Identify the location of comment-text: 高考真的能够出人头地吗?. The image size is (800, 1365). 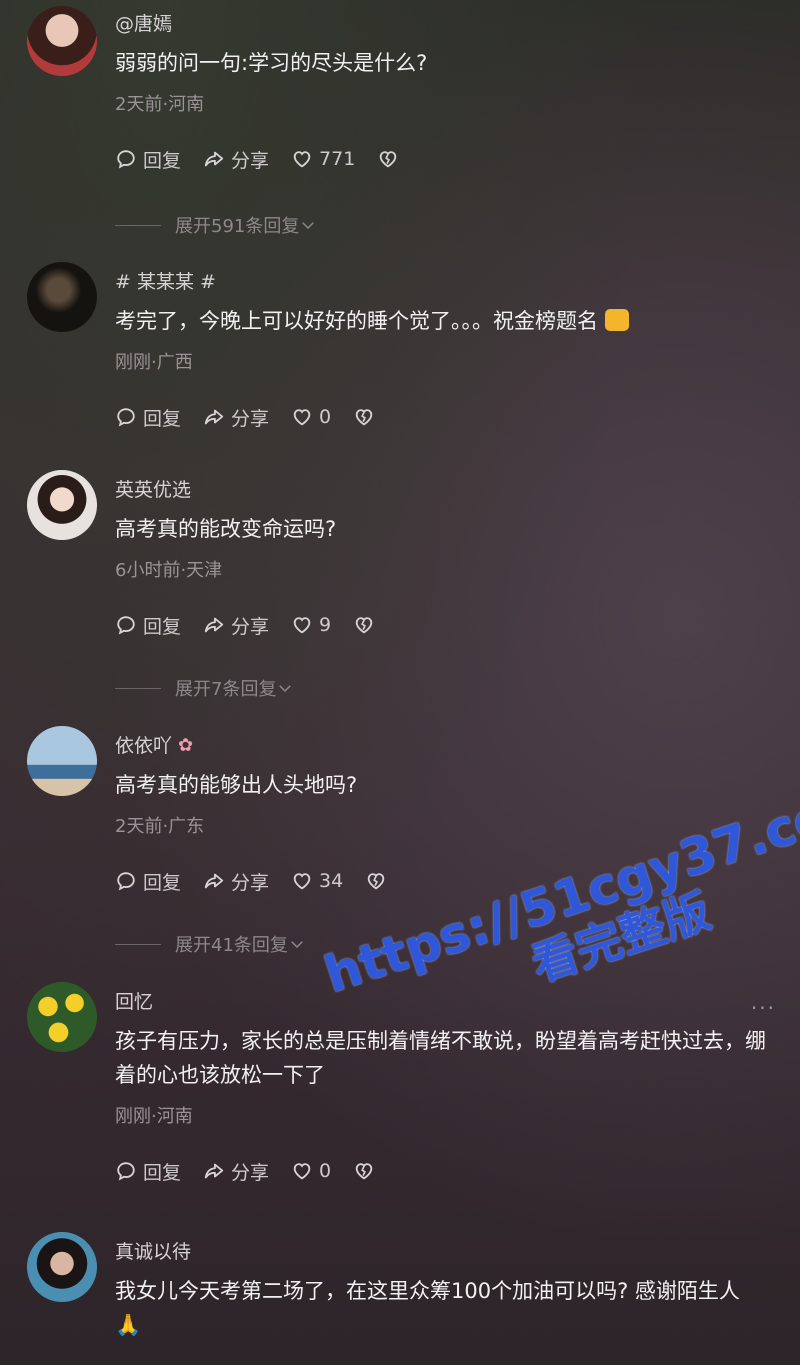
(236, 785).